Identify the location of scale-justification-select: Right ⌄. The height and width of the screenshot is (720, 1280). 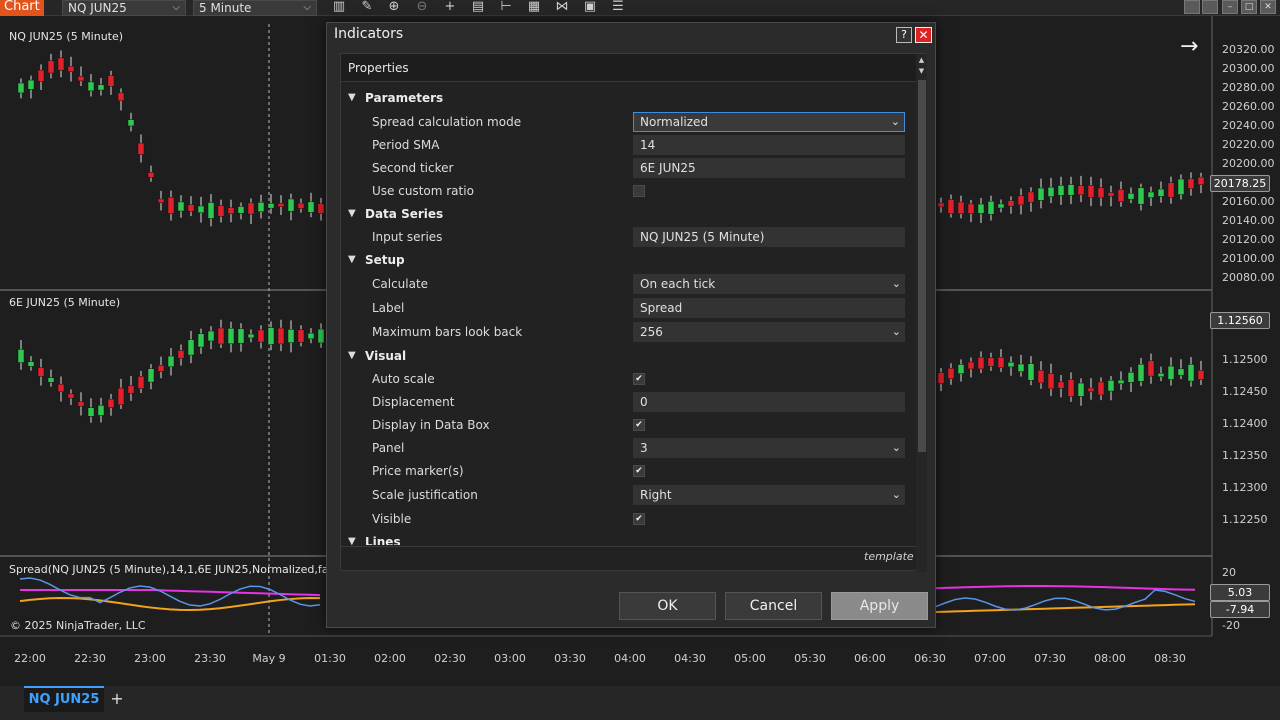
(769, 495).